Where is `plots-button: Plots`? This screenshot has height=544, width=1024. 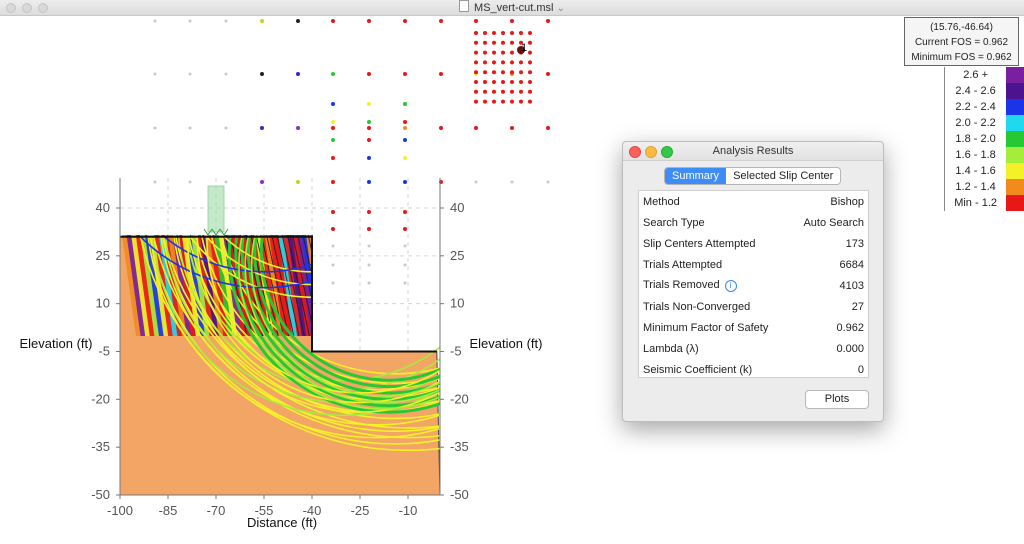 plots-button: Plots is located at coordinates (837, 399).